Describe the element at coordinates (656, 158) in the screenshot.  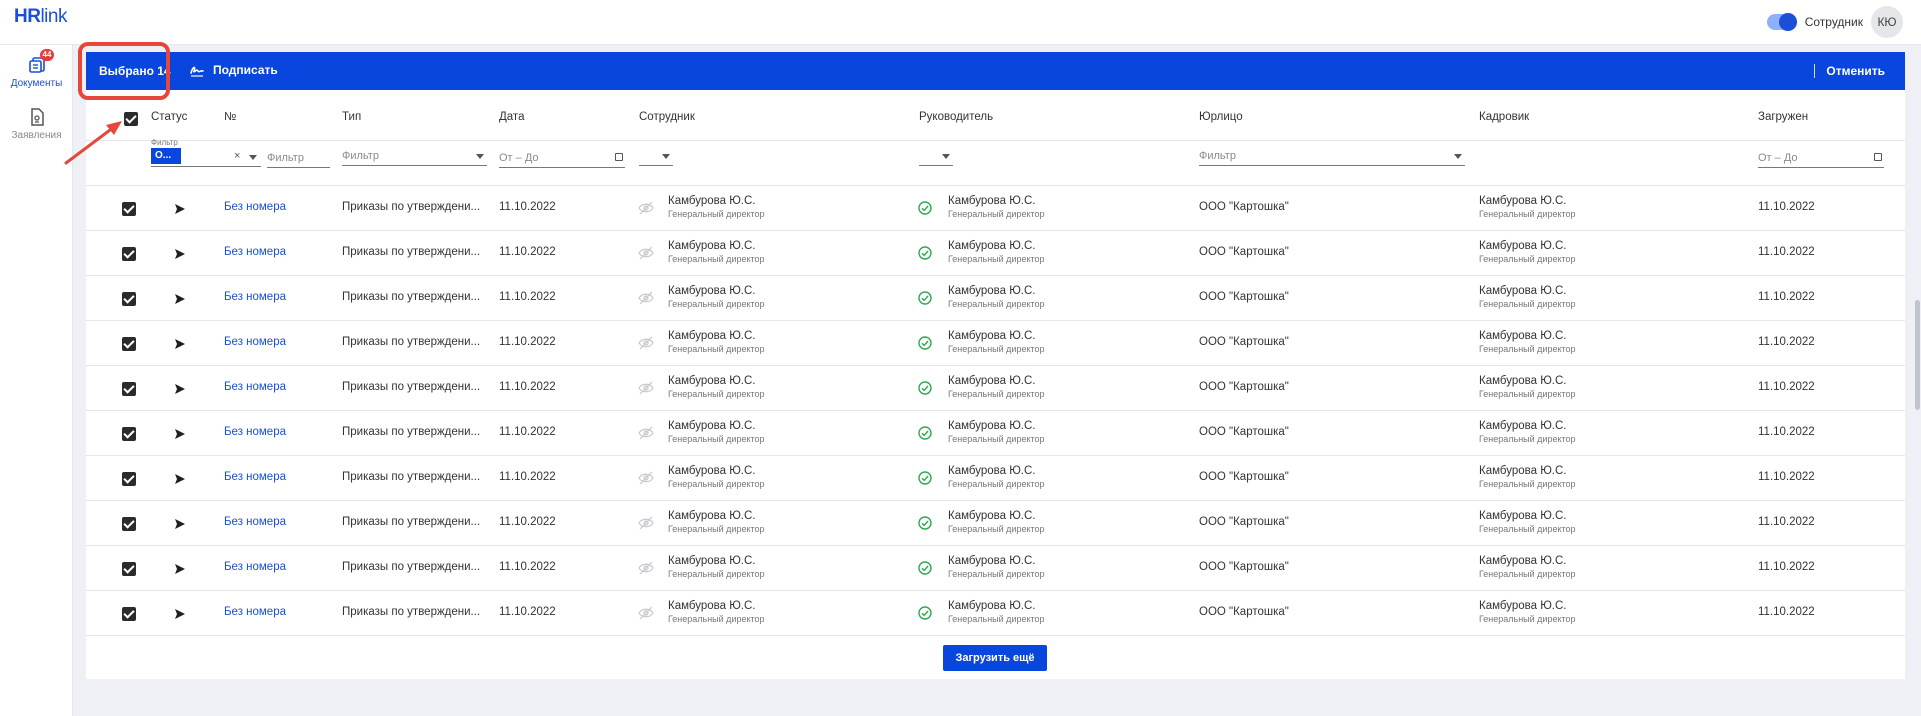
I see `employee-filter-select` at that location.